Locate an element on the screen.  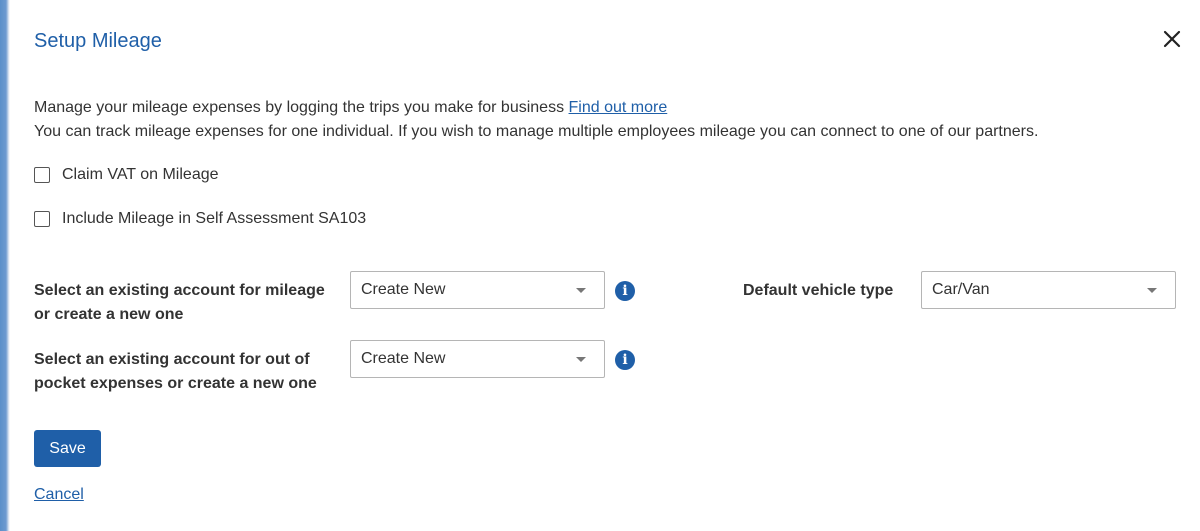
vehicle-type-label: Default vehicle type is located at coordinates (818, 290).